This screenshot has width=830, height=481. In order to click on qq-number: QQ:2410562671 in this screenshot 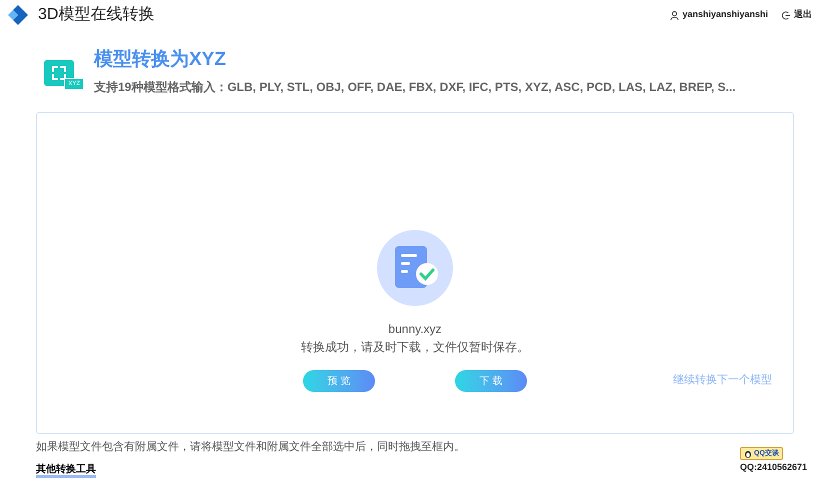, I will do `click(774, 467)`.